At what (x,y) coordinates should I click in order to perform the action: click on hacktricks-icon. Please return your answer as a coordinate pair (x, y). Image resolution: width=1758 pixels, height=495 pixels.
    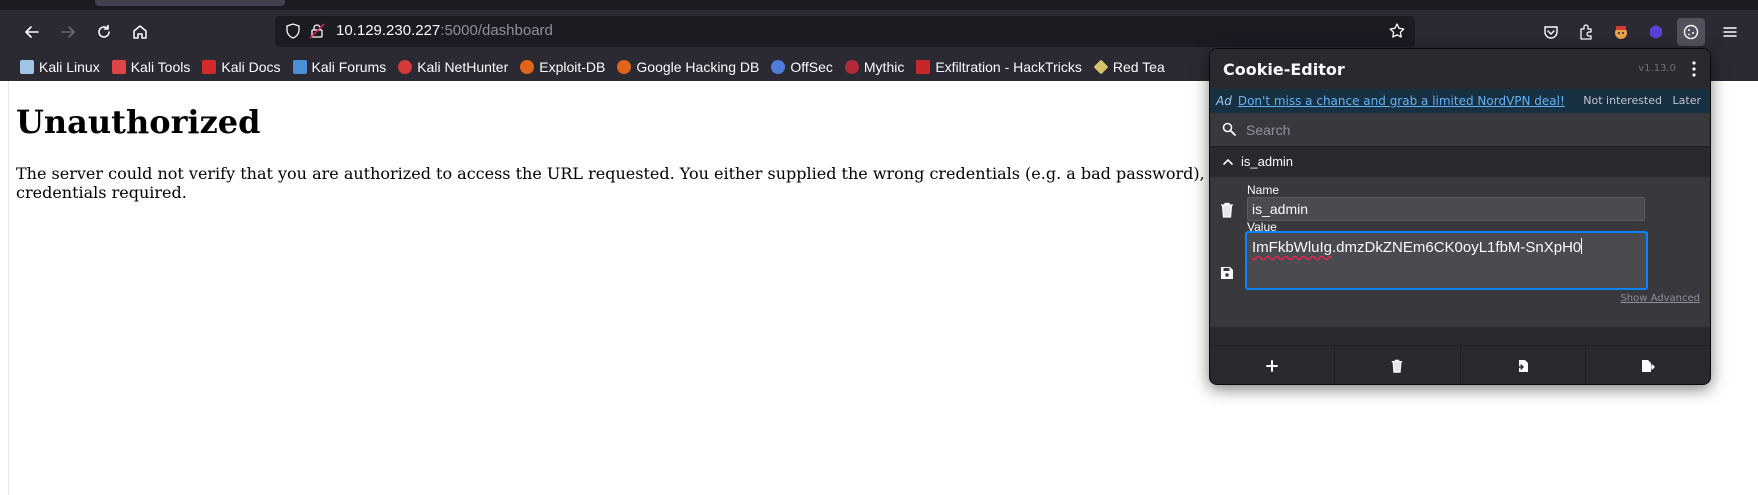
    Looking at the image, I should click on (923, 67).